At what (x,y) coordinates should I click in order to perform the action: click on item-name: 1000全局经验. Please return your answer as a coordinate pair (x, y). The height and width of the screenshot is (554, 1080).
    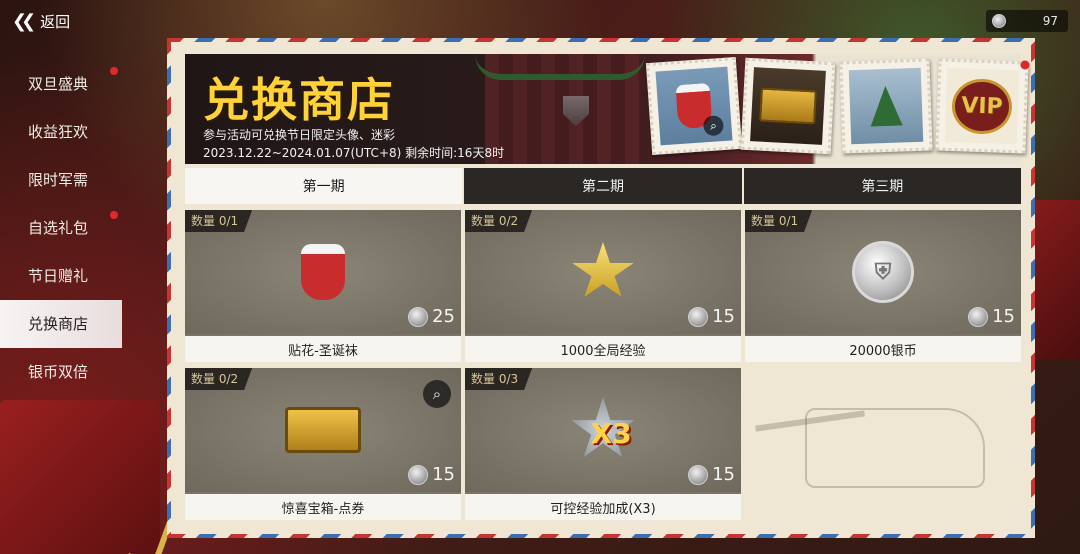
    Looking at the image, I should click on (603, 349).